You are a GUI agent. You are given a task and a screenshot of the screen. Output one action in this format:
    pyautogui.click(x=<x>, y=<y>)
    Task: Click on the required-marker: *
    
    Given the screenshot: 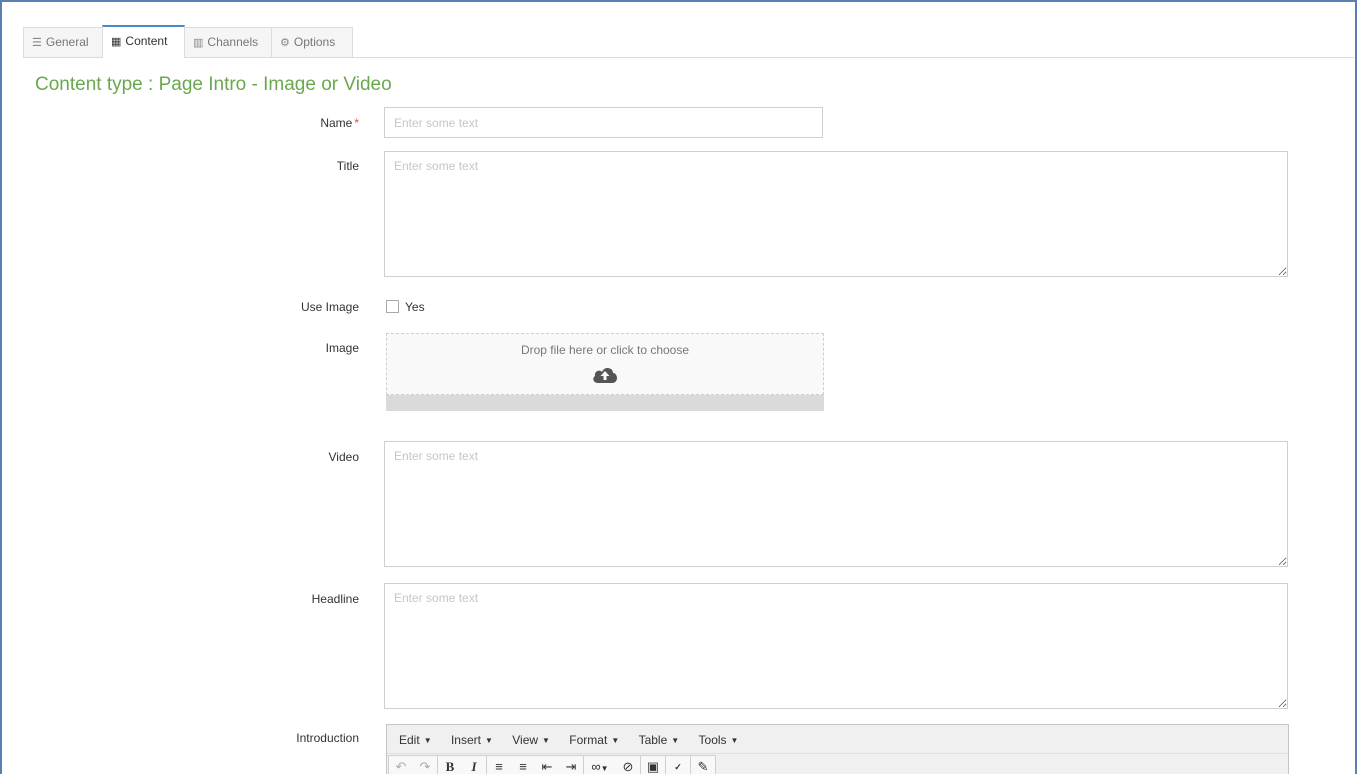 What is the action you would take?
    pyautogui.click(x=356, y=123)
    